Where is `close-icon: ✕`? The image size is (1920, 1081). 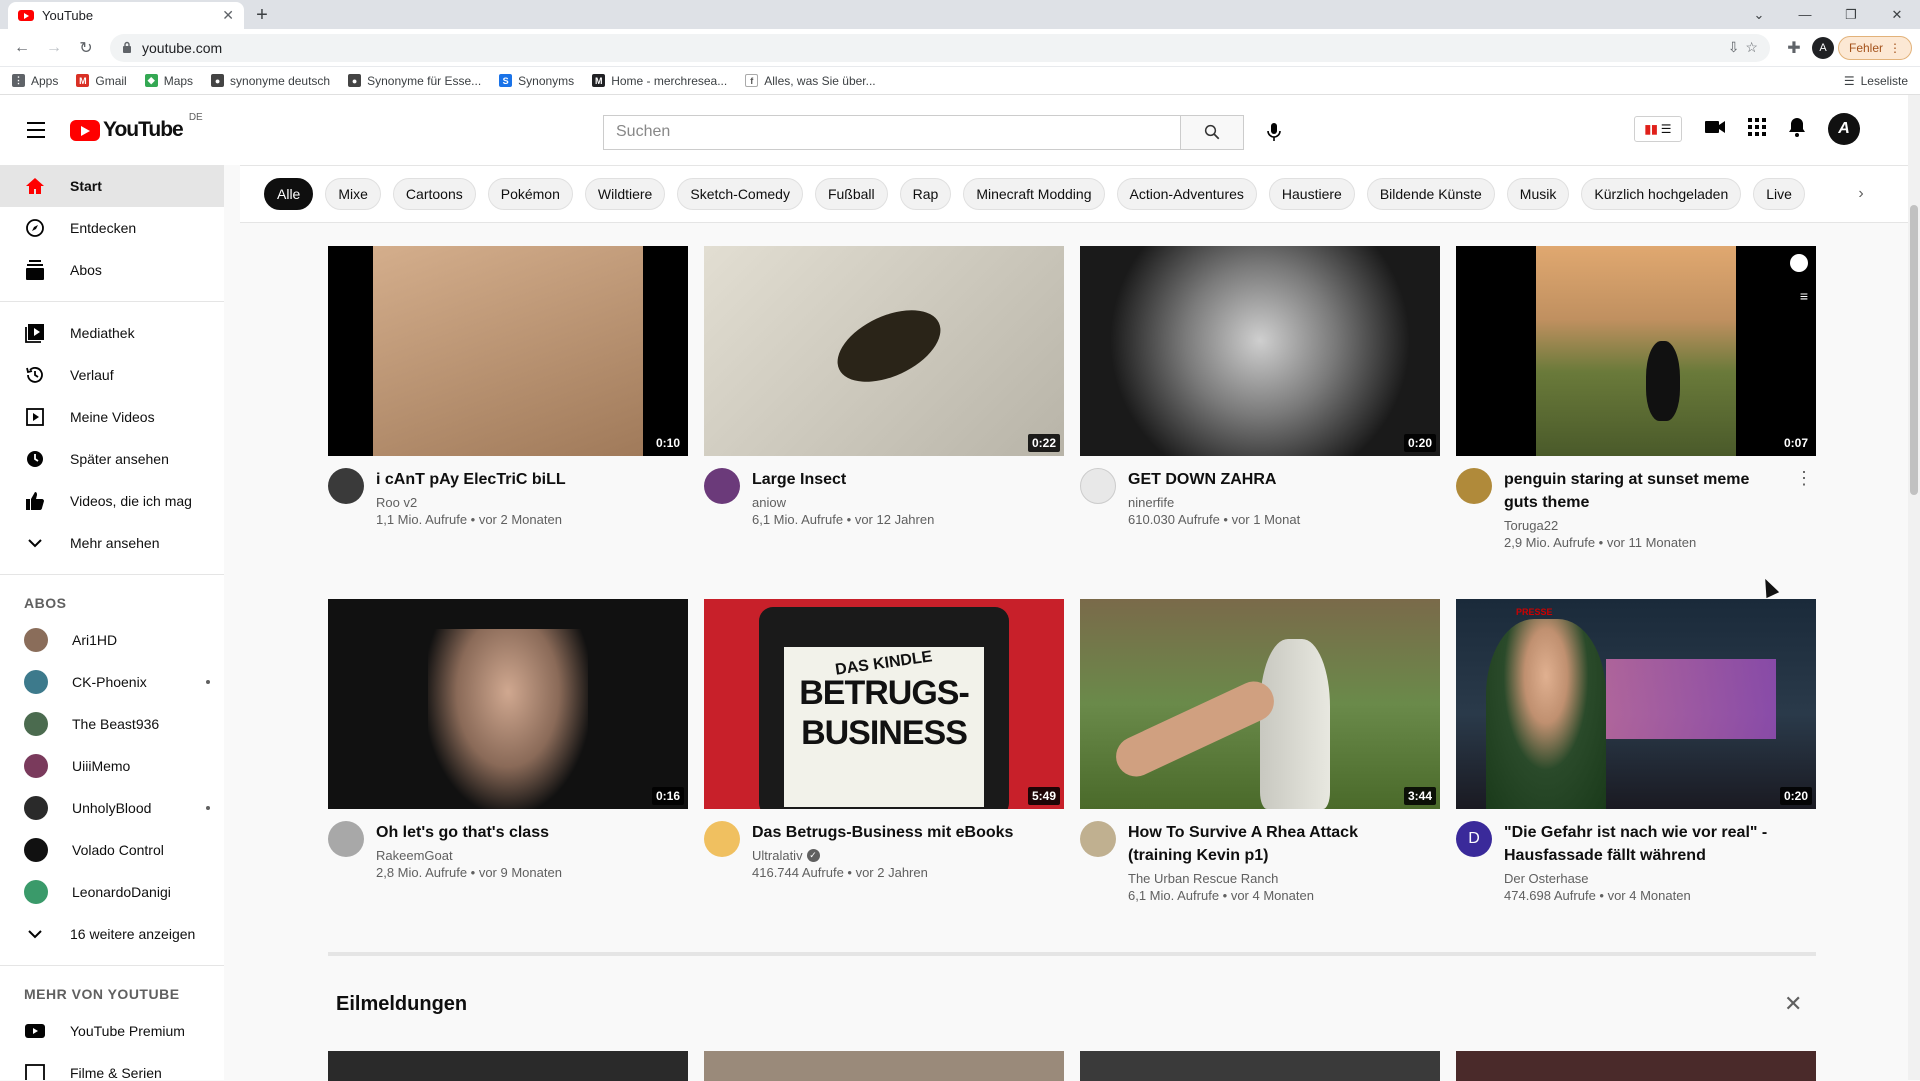 close-icon: ✕ is located at coordinates (1793, 1004).